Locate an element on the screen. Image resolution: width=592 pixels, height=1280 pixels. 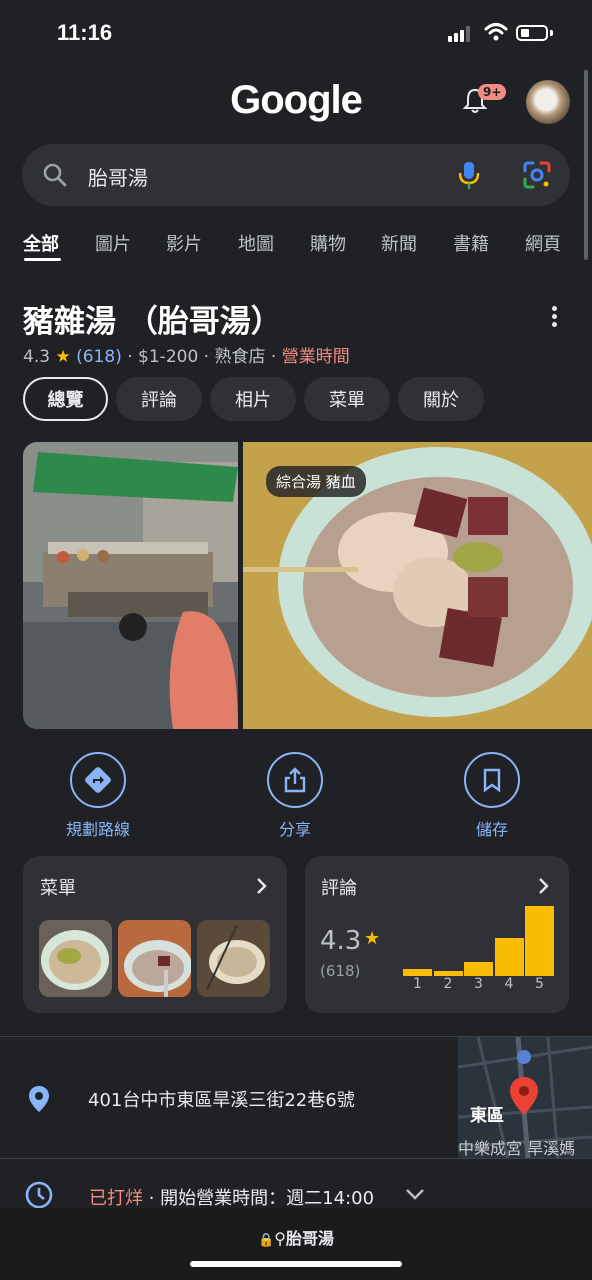
directions-icon is located at coordinates (98, 780).